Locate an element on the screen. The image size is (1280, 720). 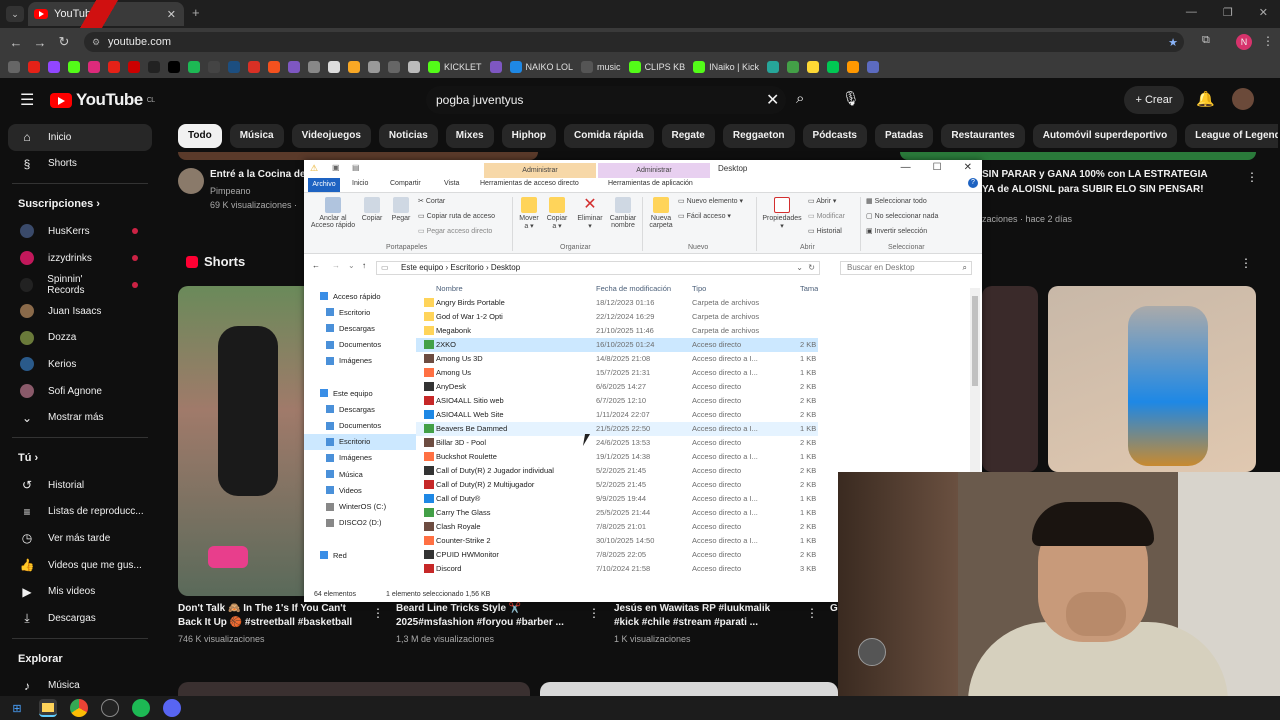
filter-chip: Pódcasts is located at coordinates (834, 136).